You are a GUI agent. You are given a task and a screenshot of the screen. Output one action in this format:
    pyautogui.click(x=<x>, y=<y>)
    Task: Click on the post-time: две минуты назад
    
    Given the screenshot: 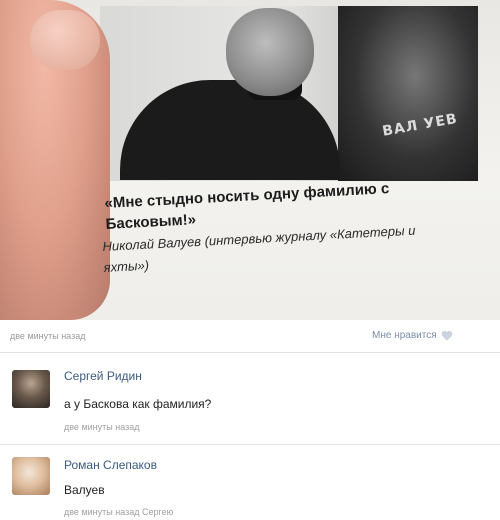 What is the action you would take?
    pyautogui.click(x=47, y=336)
    